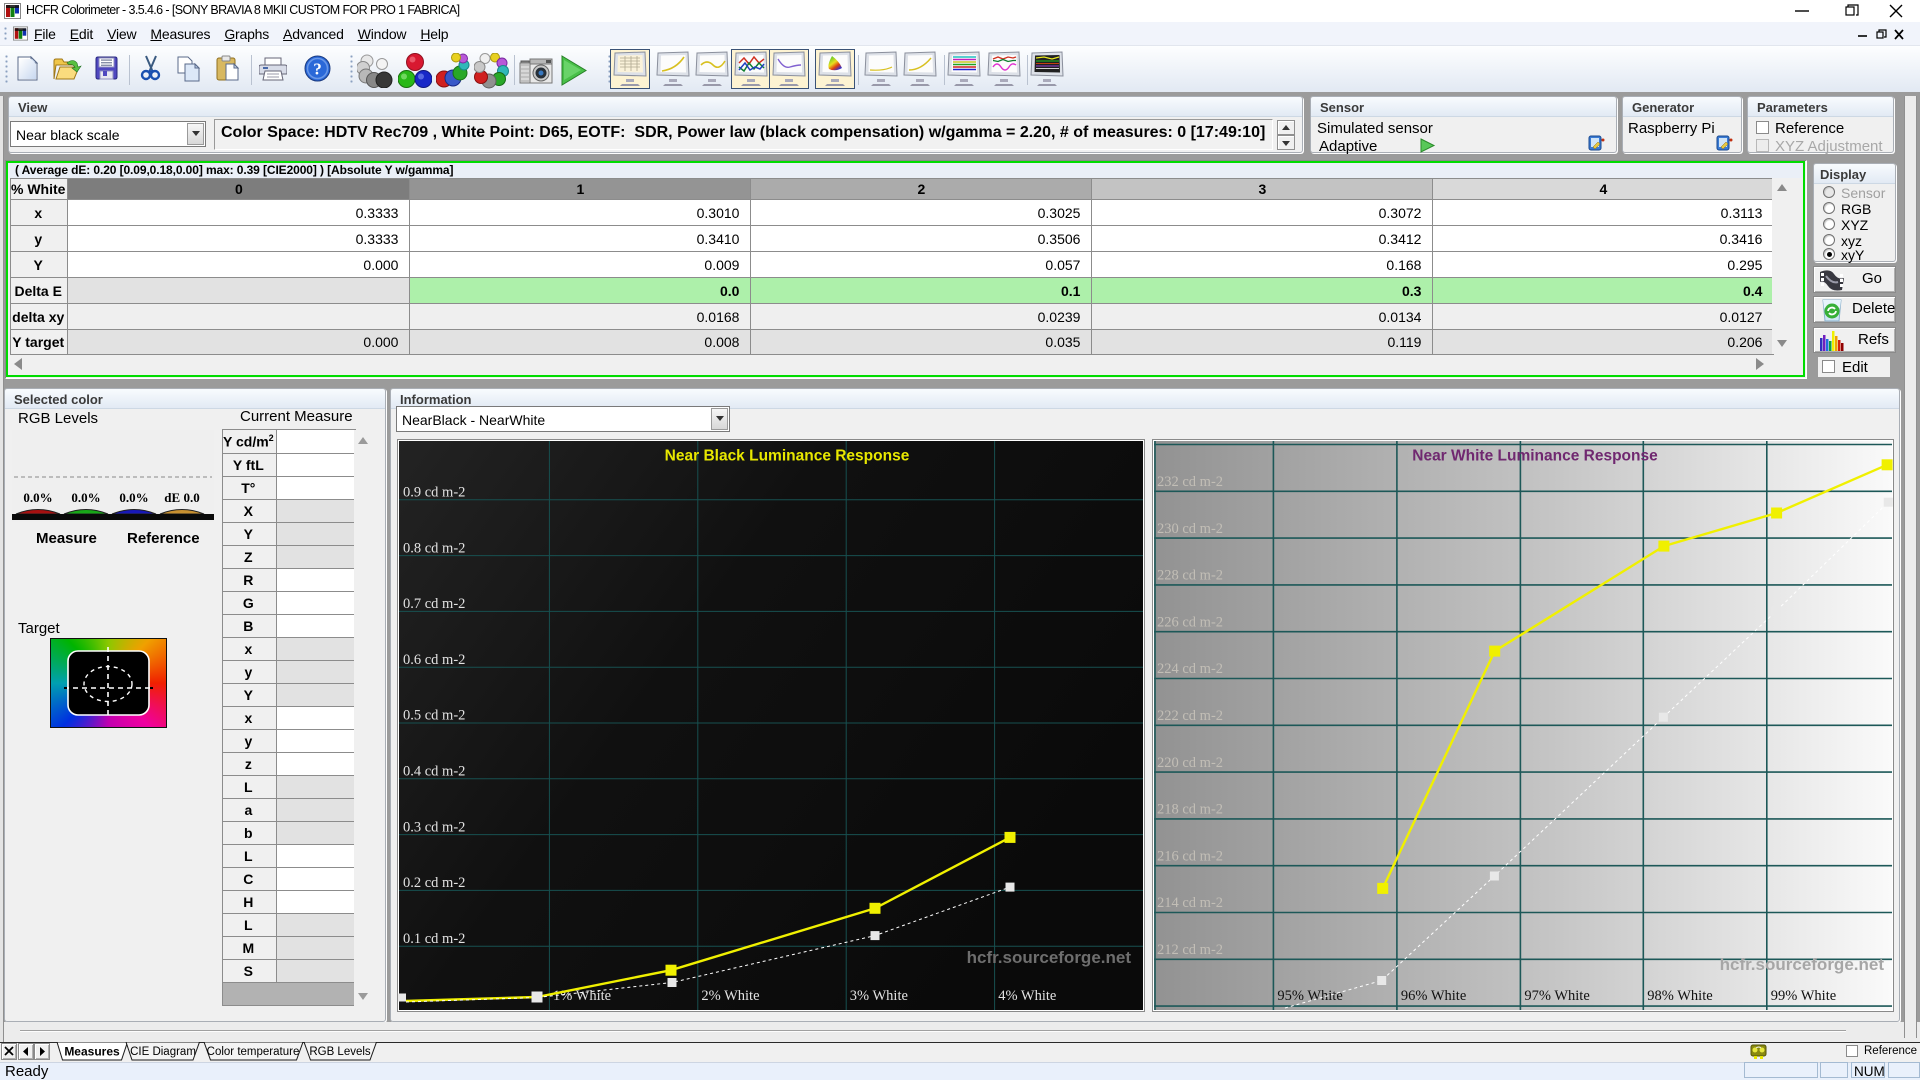  Describe the element at coordinates (92, 1052) in the screenshot. I see `svg-text: Measures` at that location.